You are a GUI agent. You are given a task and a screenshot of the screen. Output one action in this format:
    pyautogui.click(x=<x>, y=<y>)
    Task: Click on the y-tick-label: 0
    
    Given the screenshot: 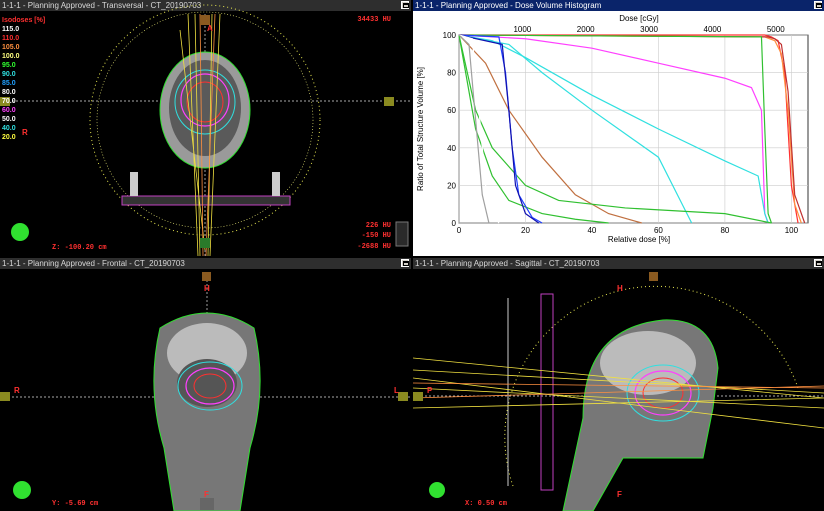 What is the action you would take?
    pyautogui.click(x=454, y=223)
    